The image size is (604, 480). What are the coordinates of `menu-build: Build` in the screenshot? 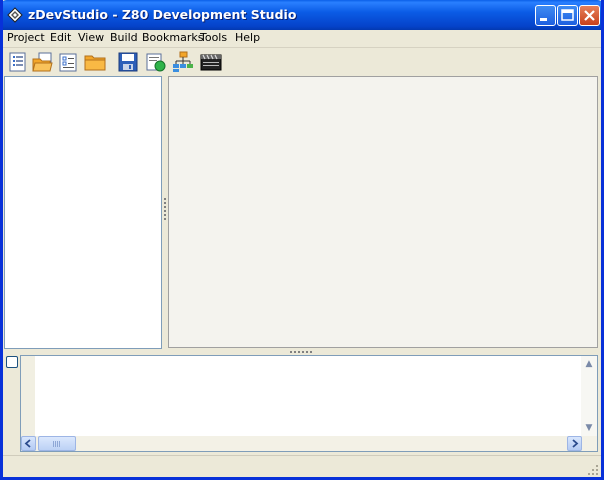 It's located at (124, 37).